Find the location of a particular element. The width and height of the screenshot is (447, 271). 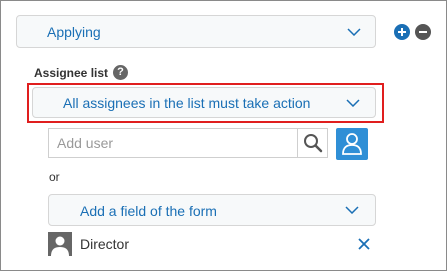

form-field-select: Add a field of the form is located at coordinates (212, 210).